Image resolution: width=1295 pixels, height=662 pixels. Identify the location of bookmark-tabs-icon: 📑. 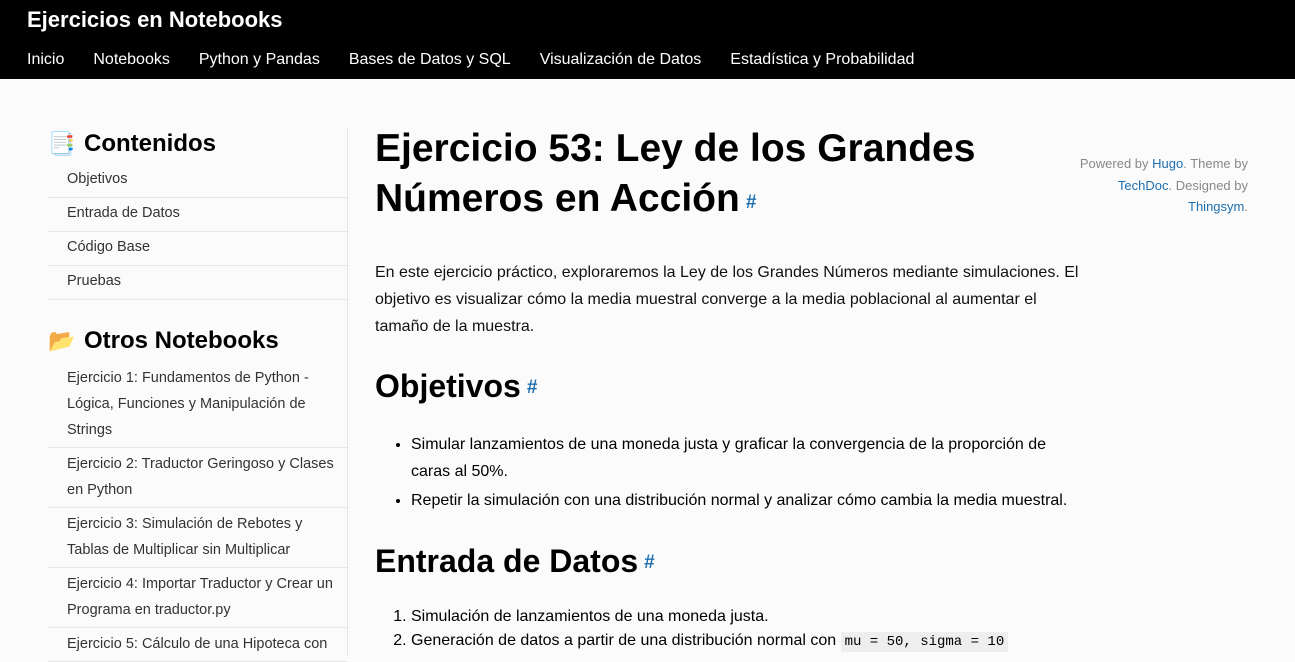
(62, 143).